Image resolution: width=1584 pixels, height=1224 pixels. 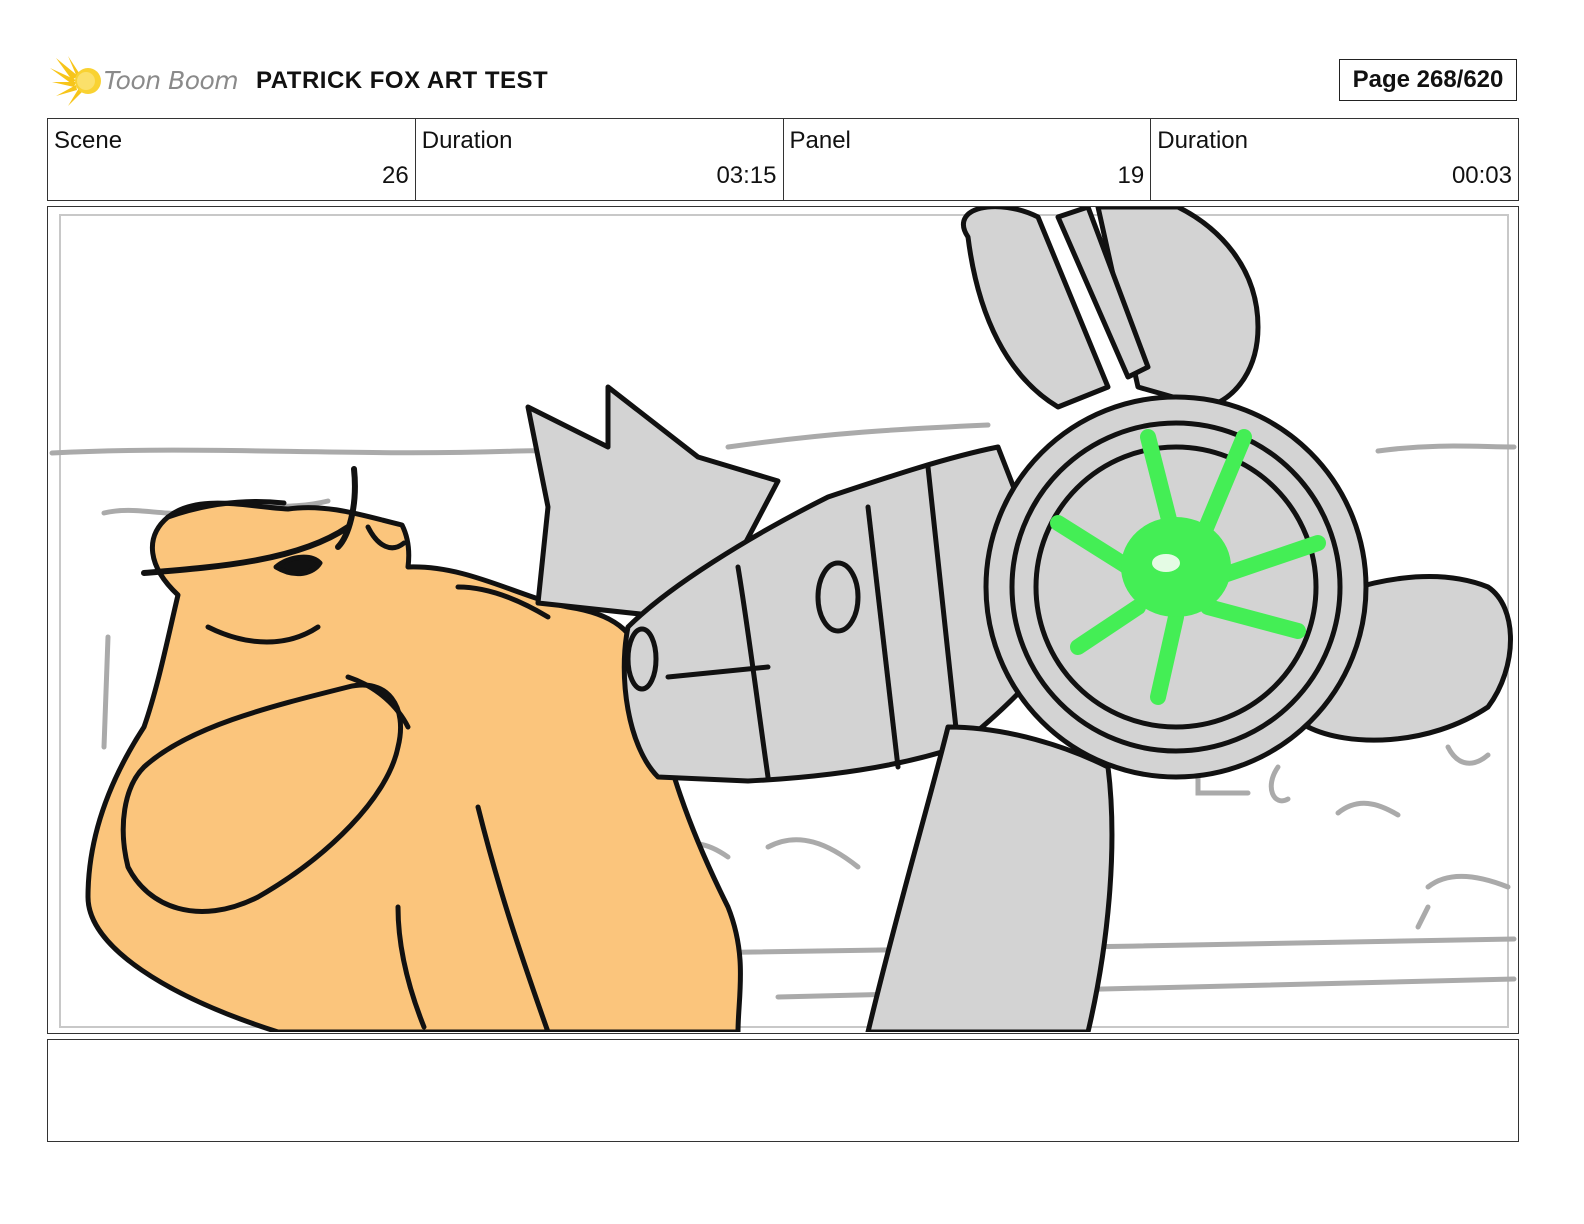 I want to click on panel-duration-label: Duration, so click(x=1202, y=140).